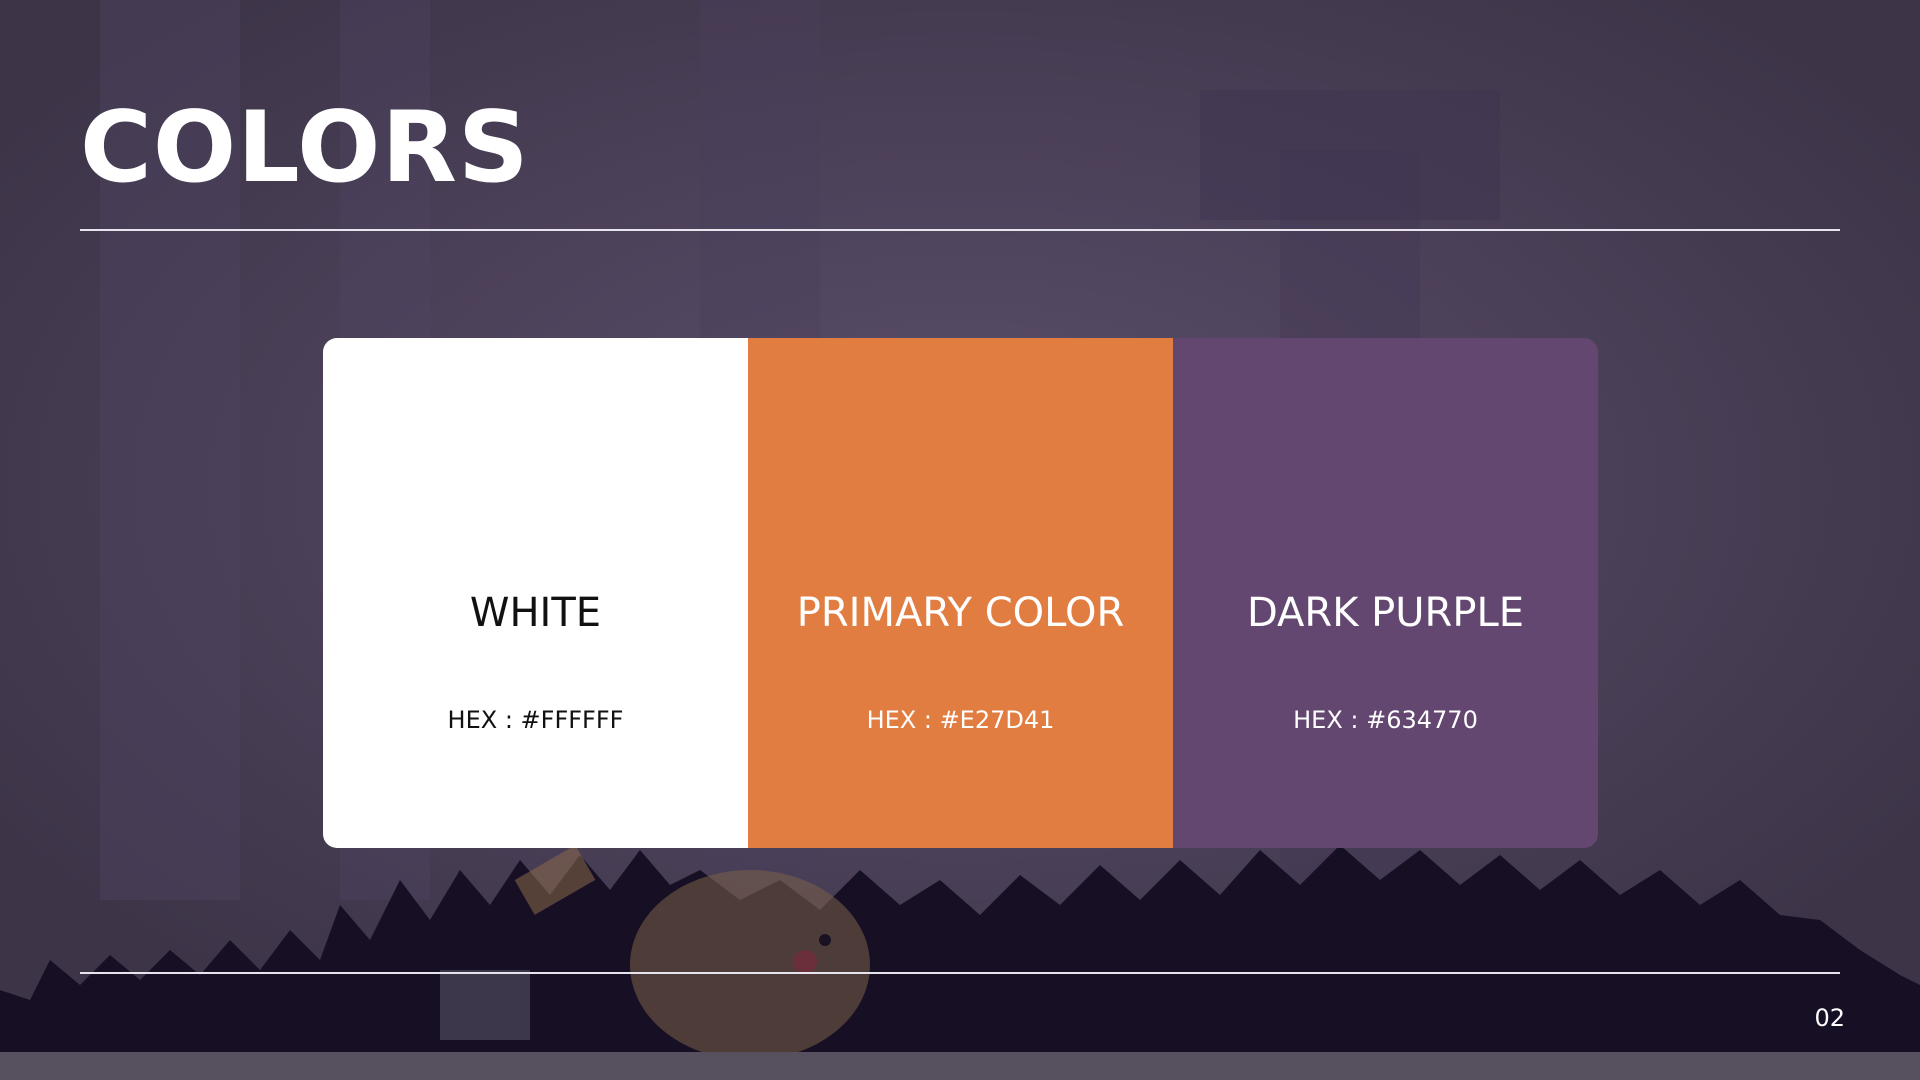  What do you see at coordinates (1829, 1018) in the screenshot?
I see `page-number: 02` at bounding box center [1829, 1018].